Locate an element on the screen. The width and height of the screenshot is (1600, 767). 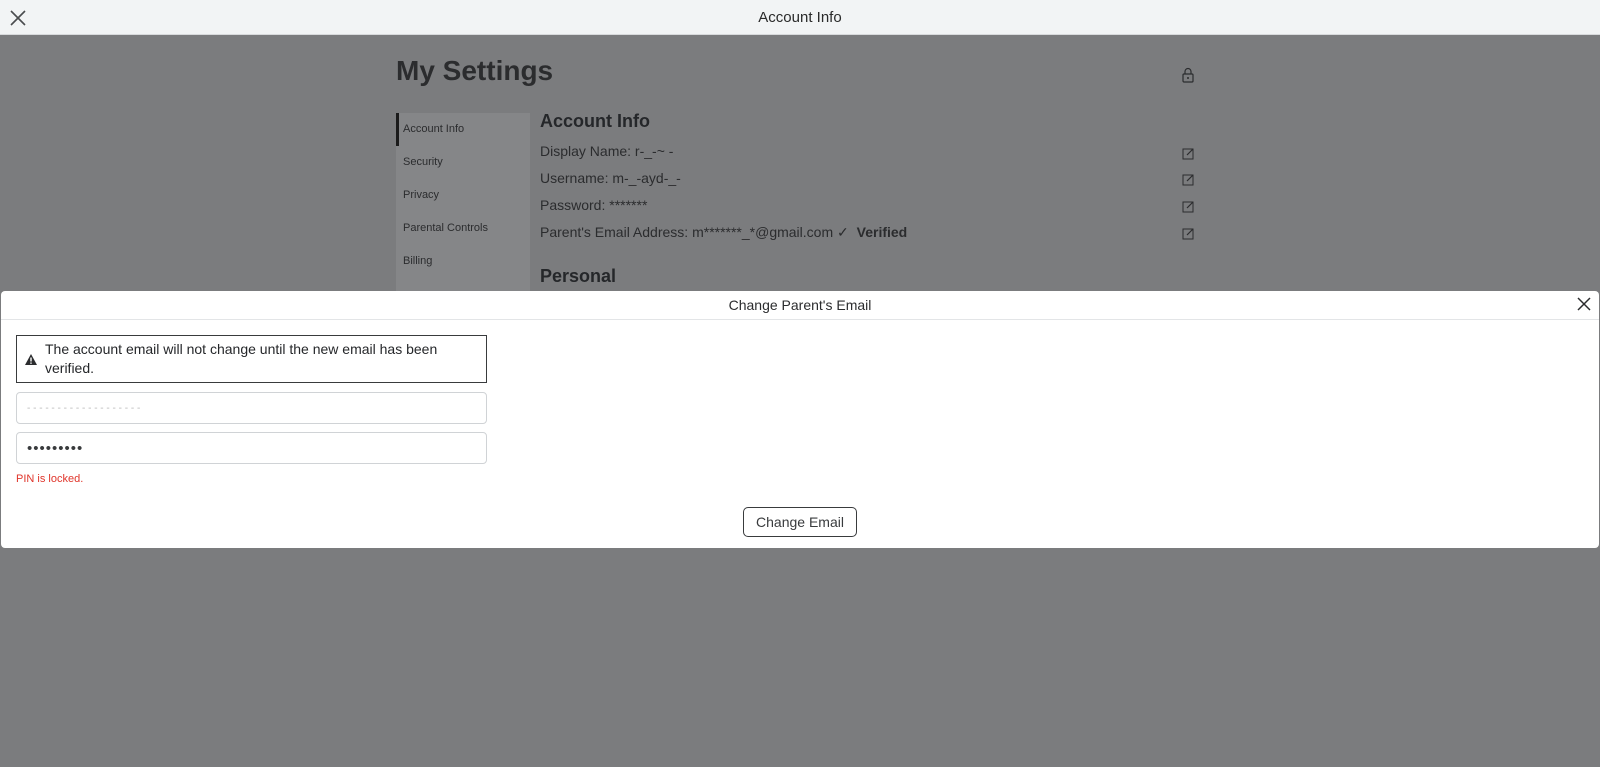
window-title: Account Info is located at coordinates (800, 17).